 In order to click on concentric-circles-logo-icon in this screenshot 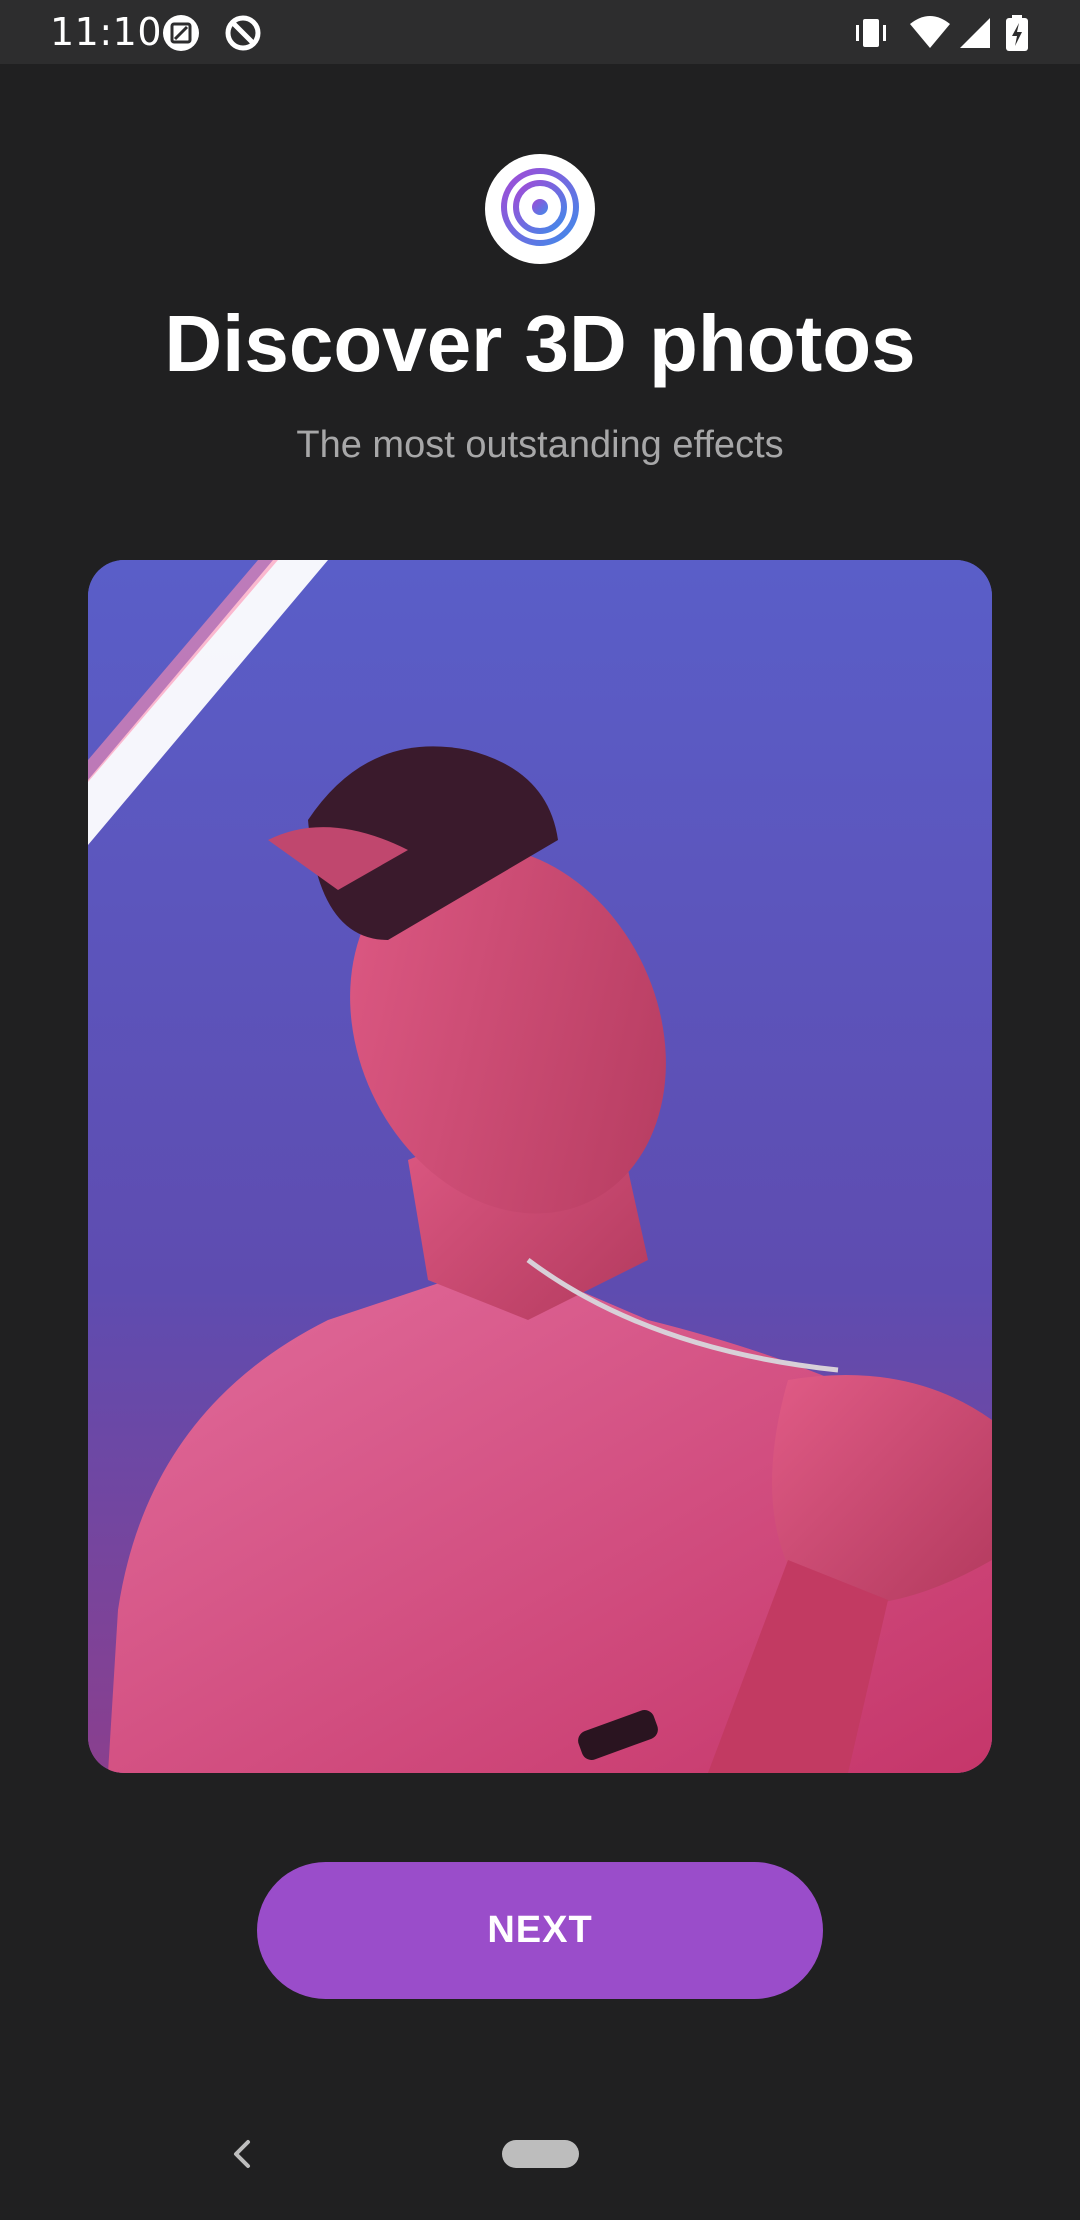, I will do `click(540, 209)`.